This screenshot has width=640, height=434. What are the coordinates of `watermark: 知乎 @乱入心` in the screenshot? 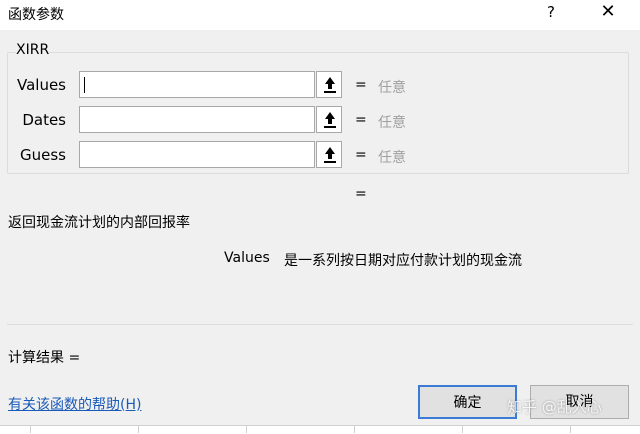 It's located at (554, 407).